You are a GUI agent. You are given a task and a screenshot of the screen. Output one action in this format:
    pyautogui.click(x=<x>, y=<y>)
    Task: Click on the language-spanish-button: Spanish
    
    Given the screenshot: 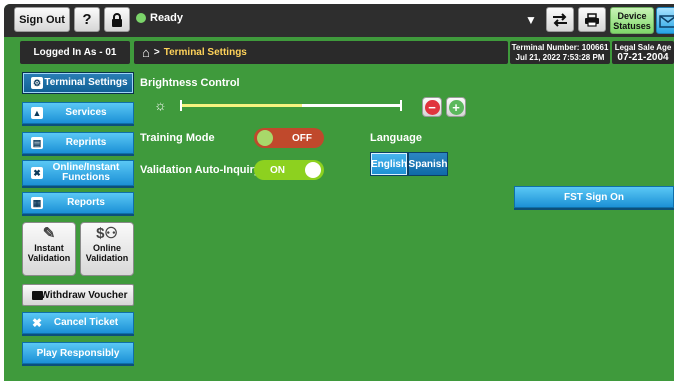 What is the action you would take?
    pyautogui.click(x=428, y=164)
    